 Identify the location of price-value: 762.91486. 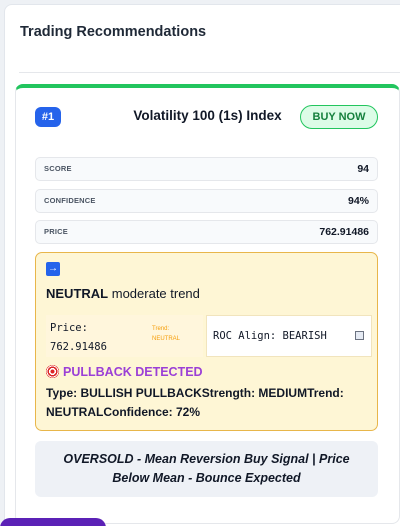
(344, 232).